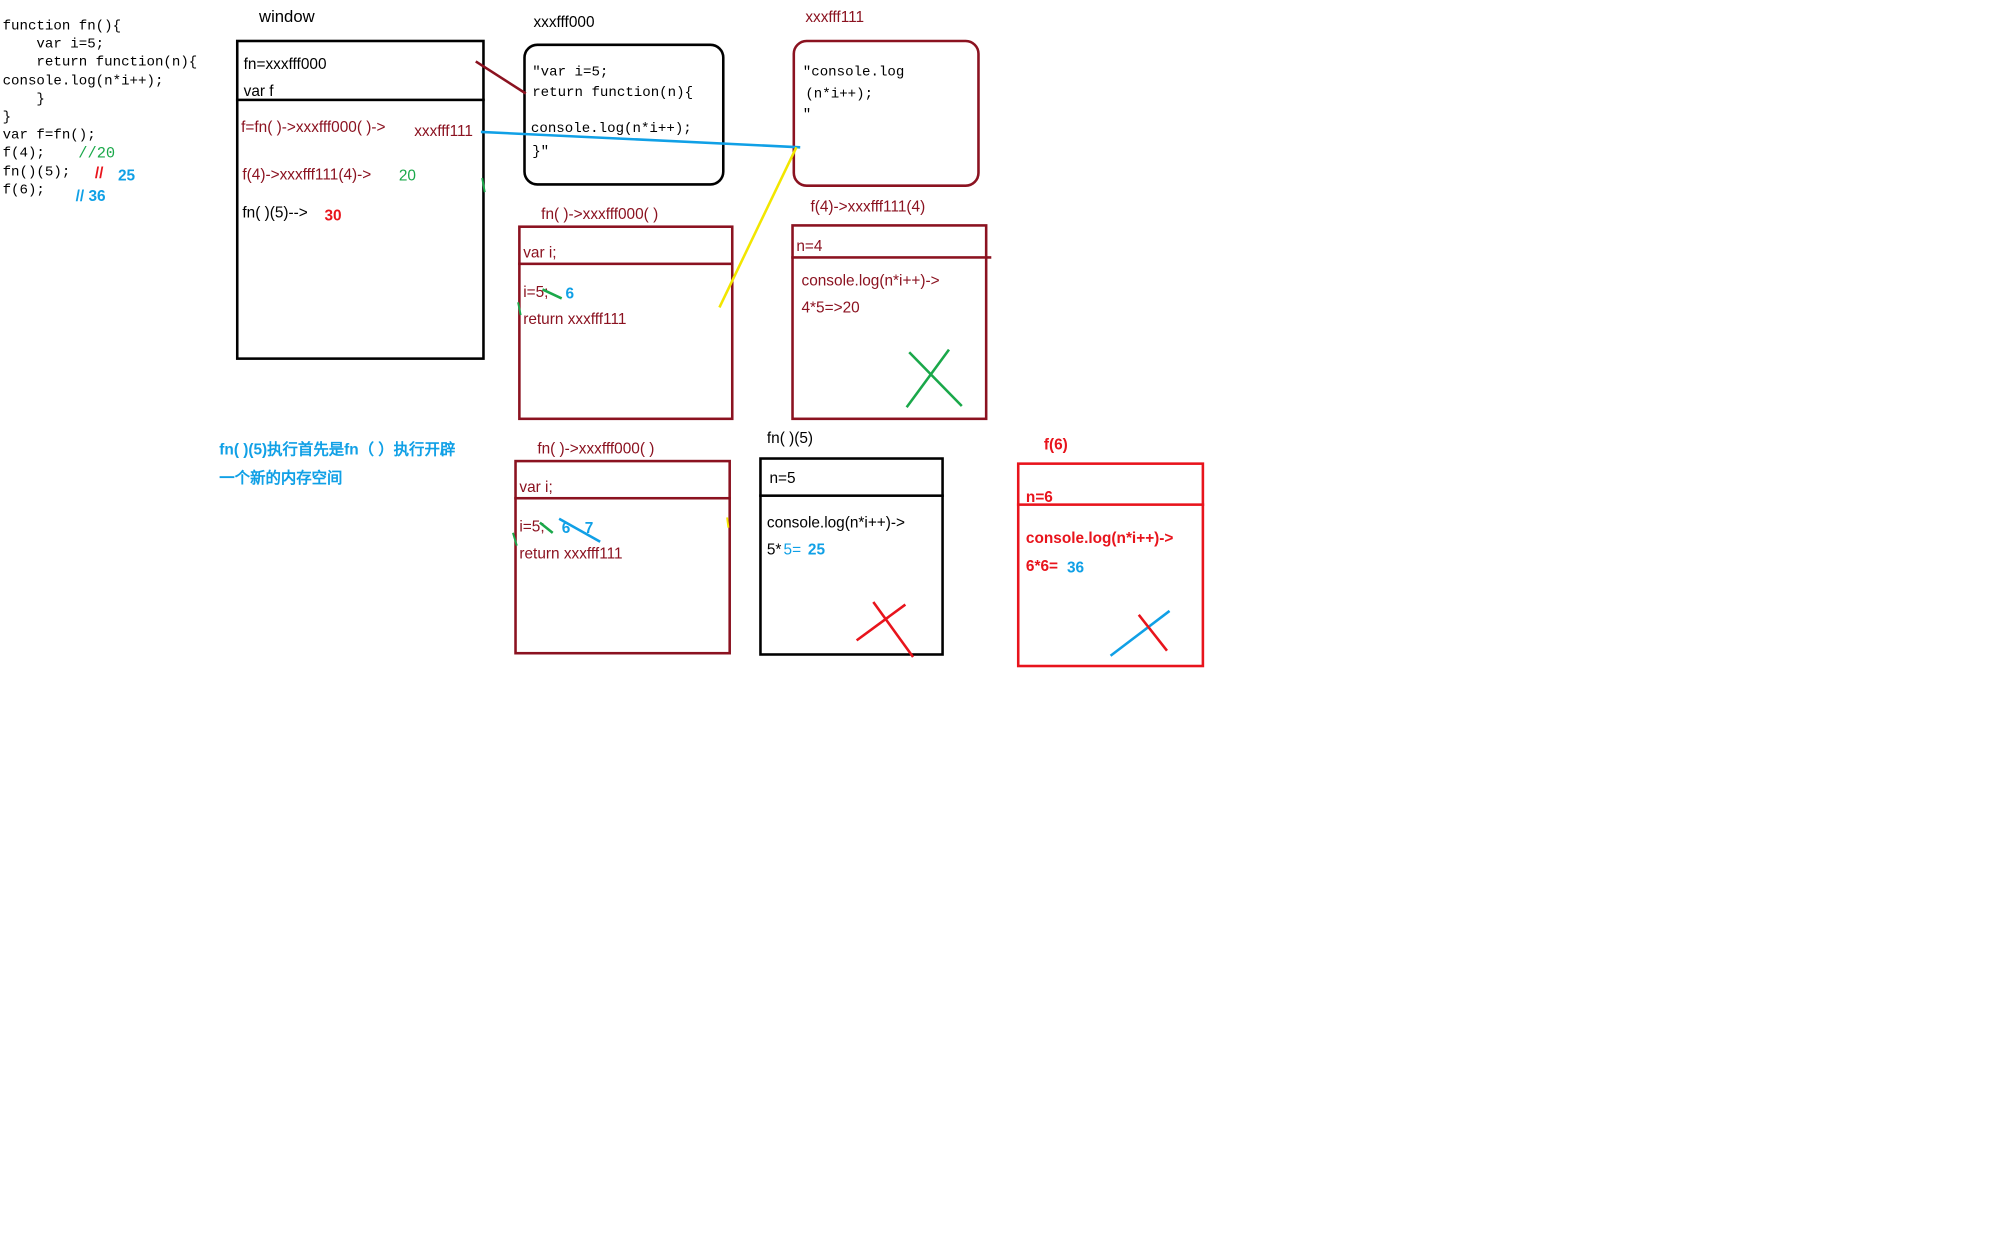 The height and width of the screenshot is (1245, 2004). Describe the element at coordinates (1099, 537) in the screenshot. I see `scope-f6-console: console.log(n*i++)->` at that location.